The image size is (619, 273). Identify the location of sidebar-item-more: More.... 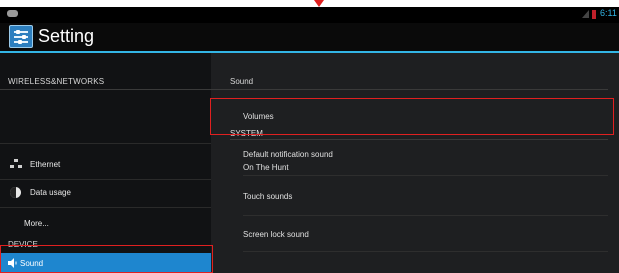
(36, 223).